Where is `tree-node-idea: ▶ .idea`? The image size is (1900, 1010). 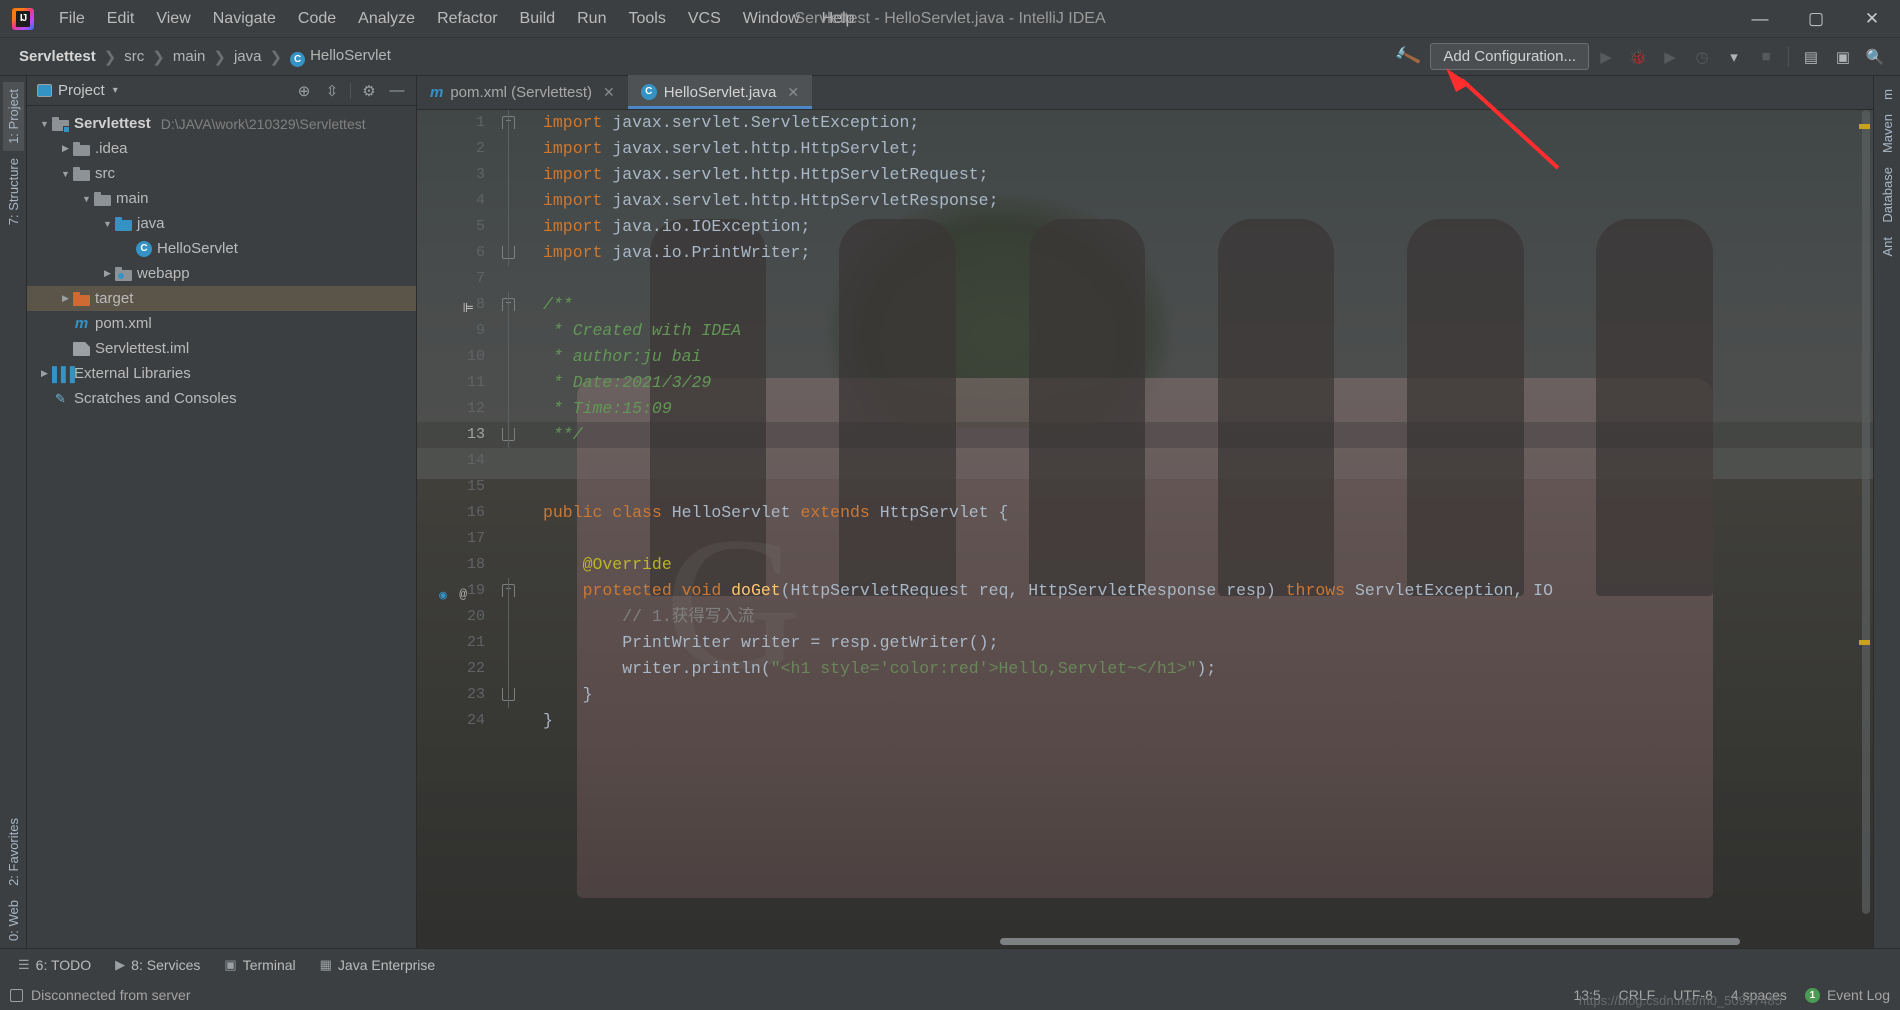
tree-node-idea: ▶ .idea is located at coordinates (221, 148).